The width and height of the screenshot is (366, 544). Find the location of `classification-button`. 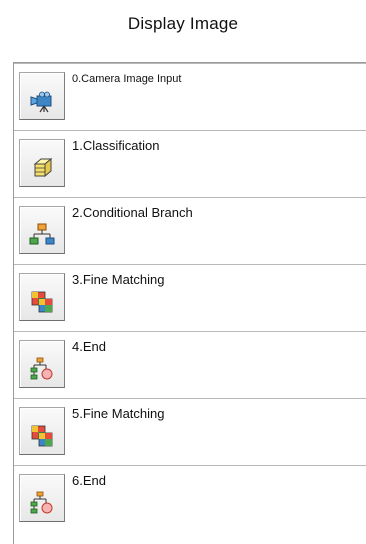

classification-button is located at coordinates (42, 163).